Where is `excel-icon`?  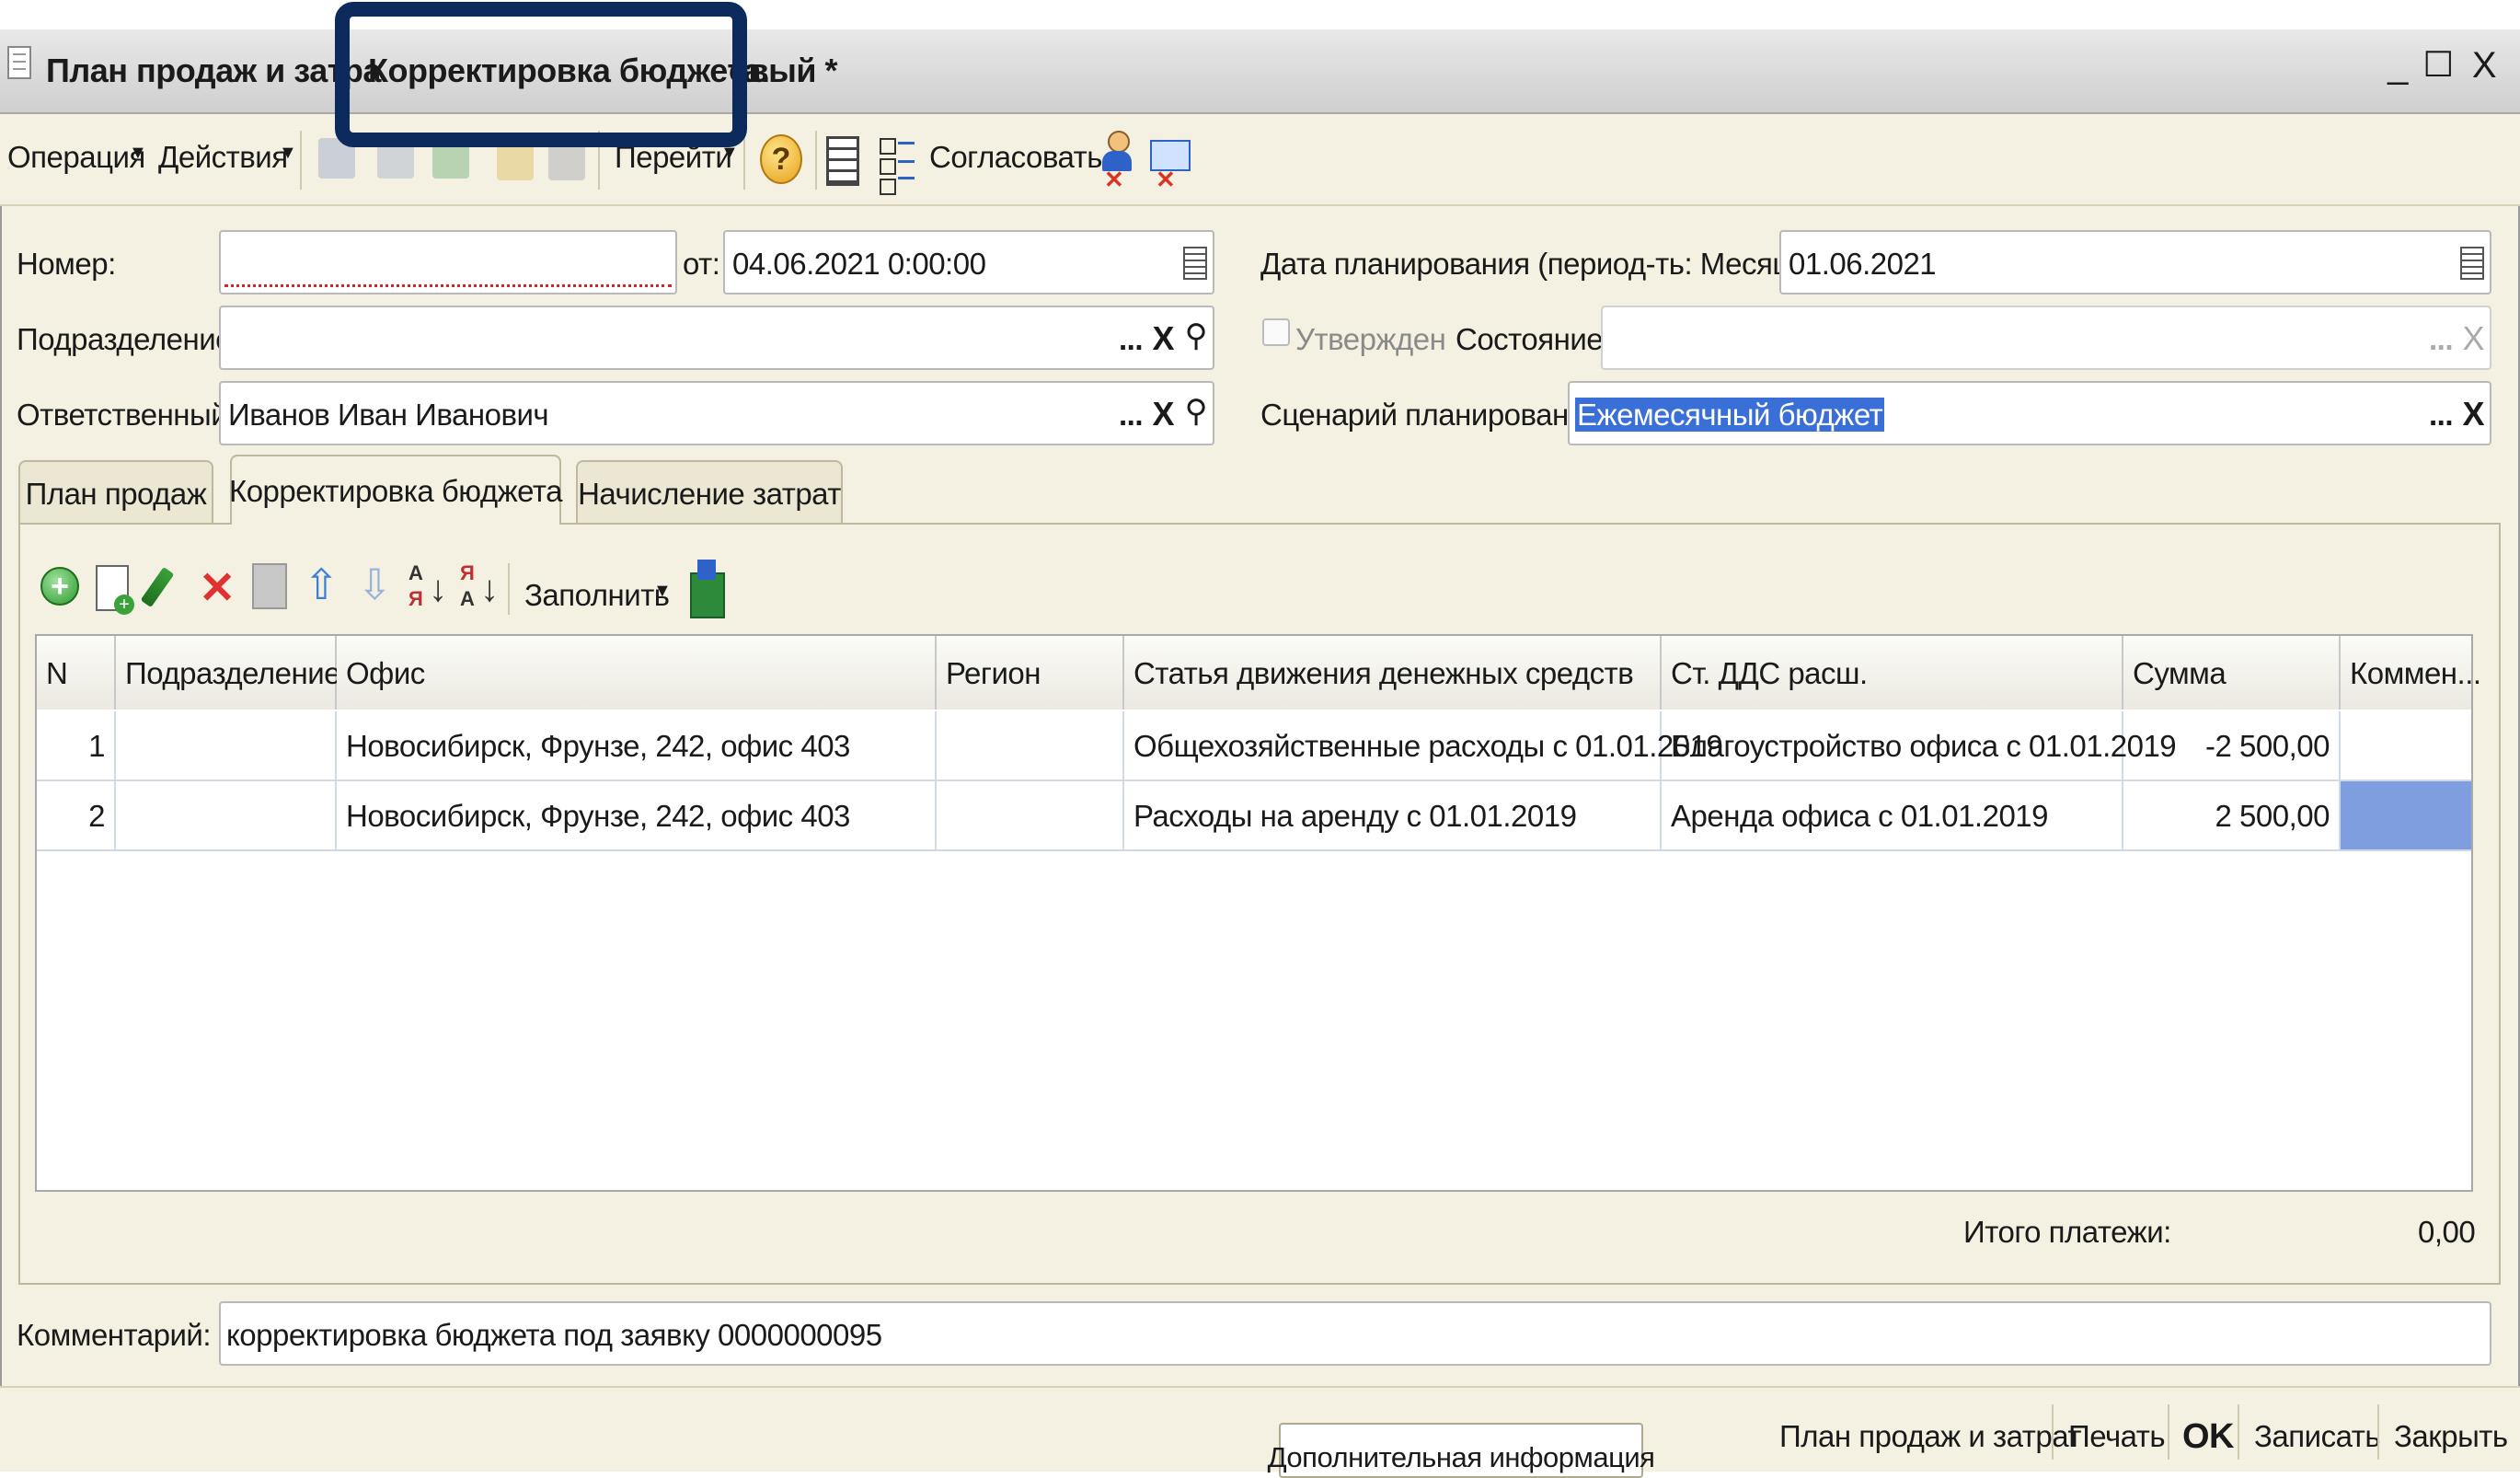
excel-icon is located at coordinates (705, 589).